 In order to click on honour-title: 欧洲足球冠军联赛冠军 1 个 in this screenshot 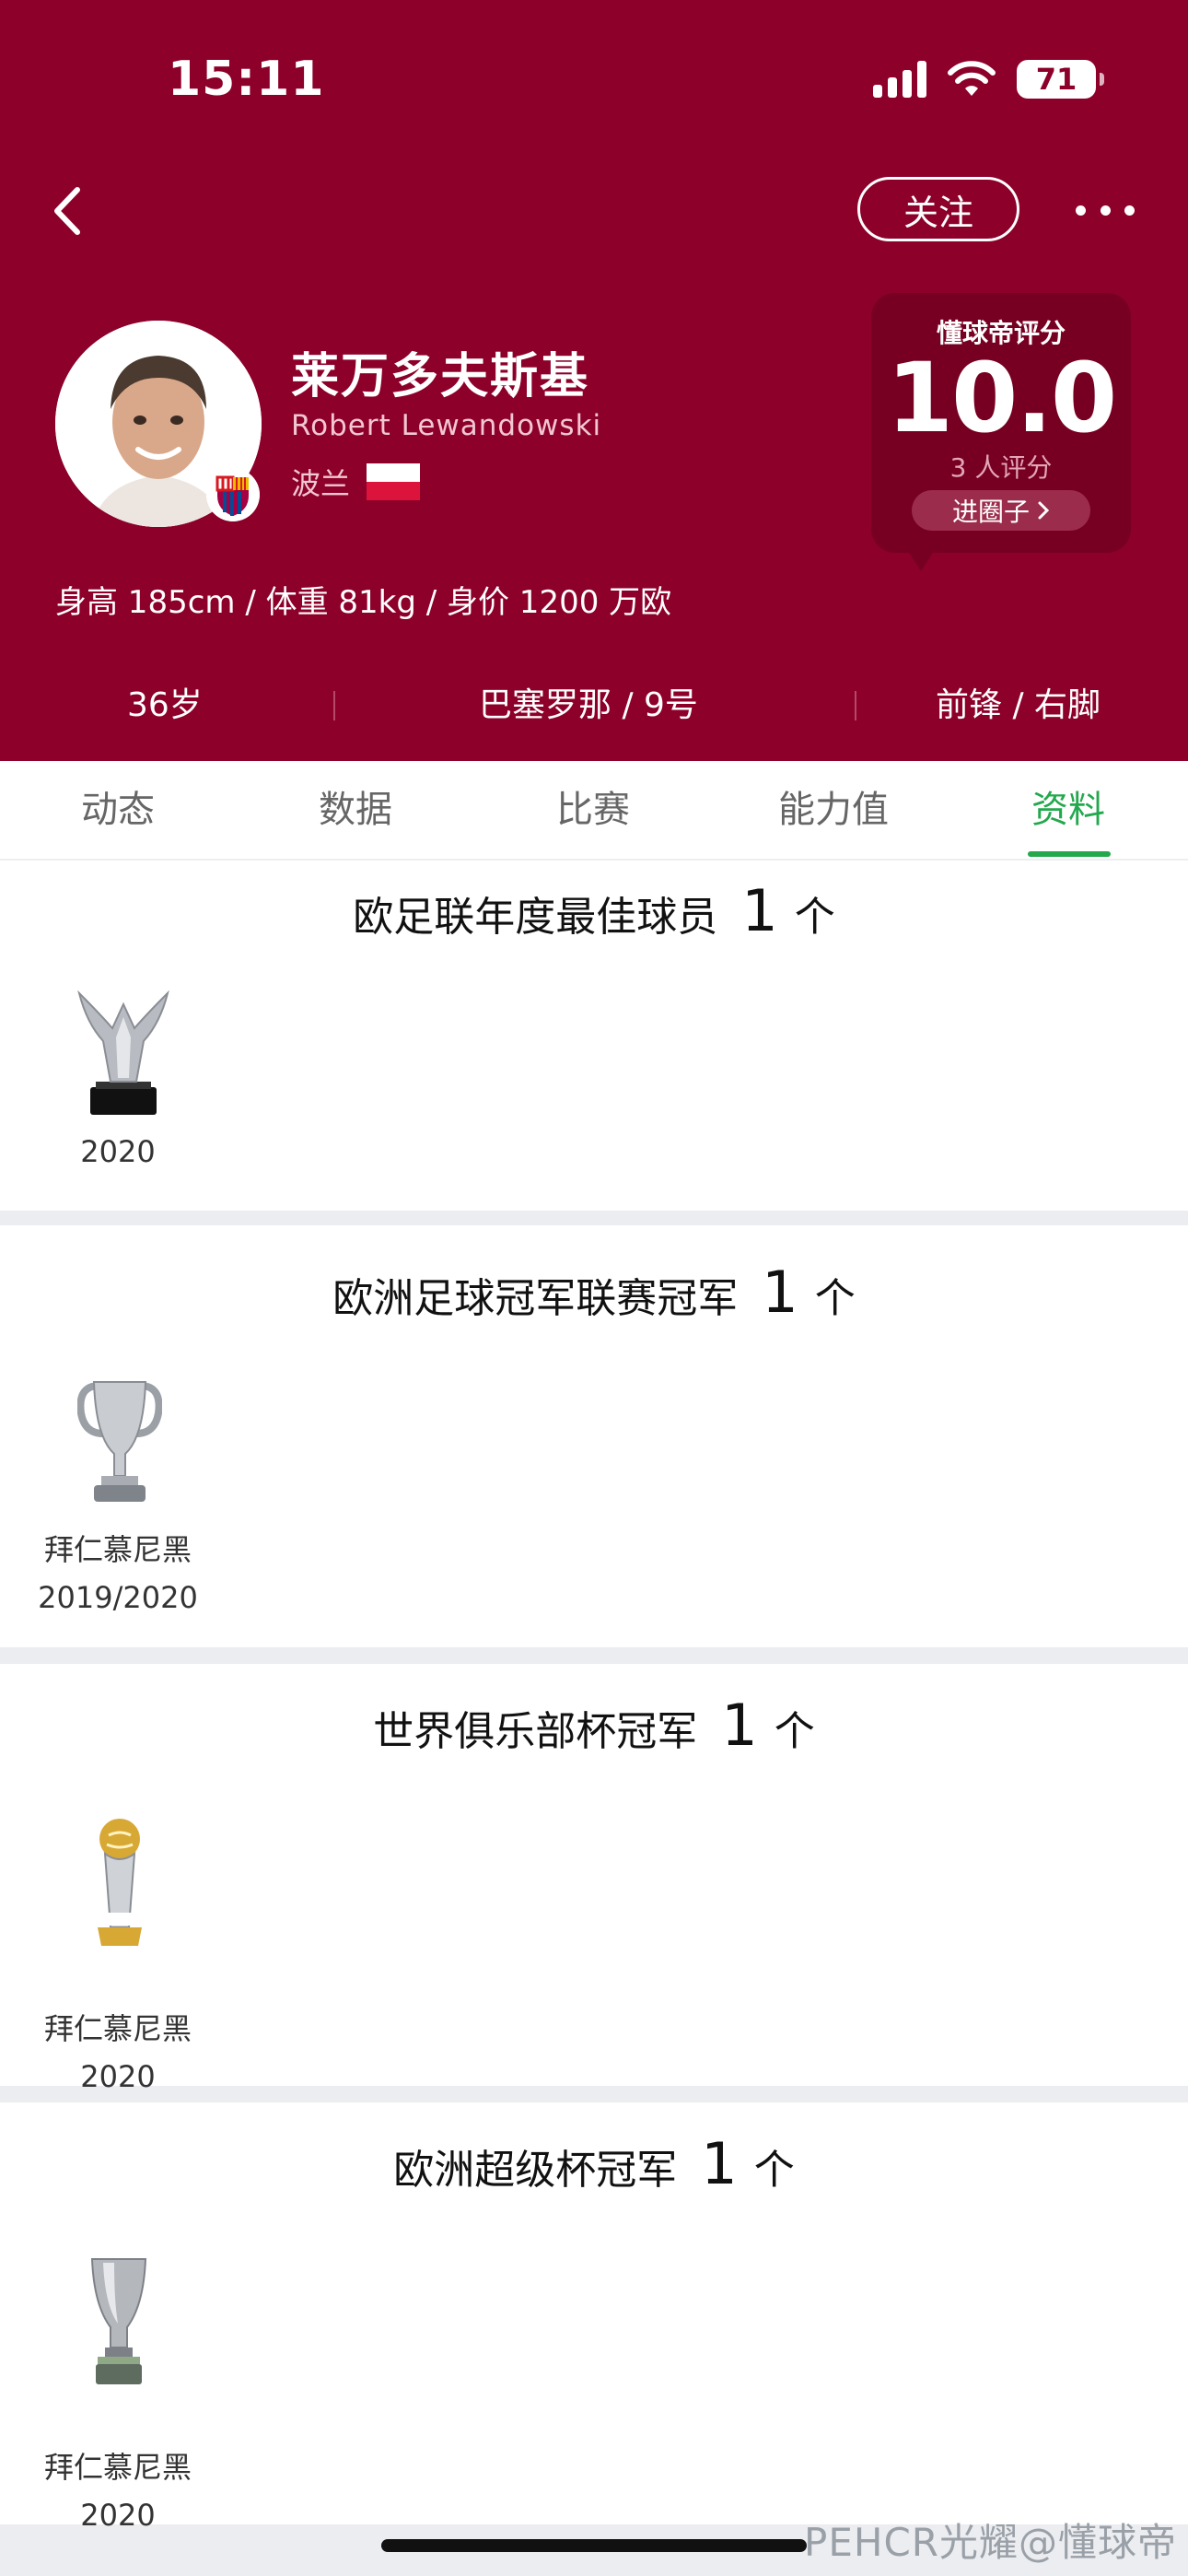, I will do `click(594, 1292)`.